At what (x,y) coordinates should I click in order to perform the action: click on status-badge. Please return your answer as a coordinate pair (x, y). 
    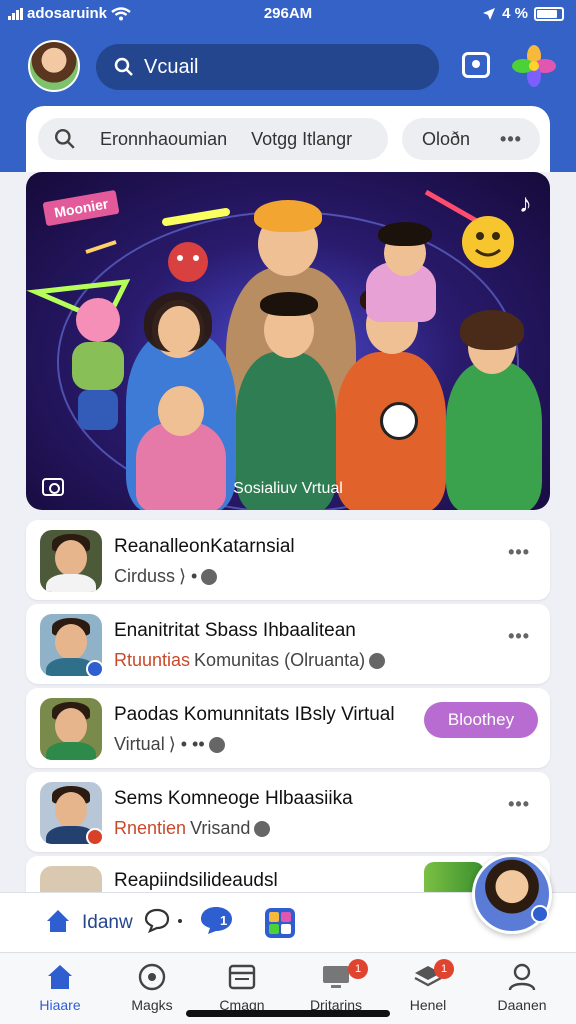
    Looking at the image, I should click on (95, 837).